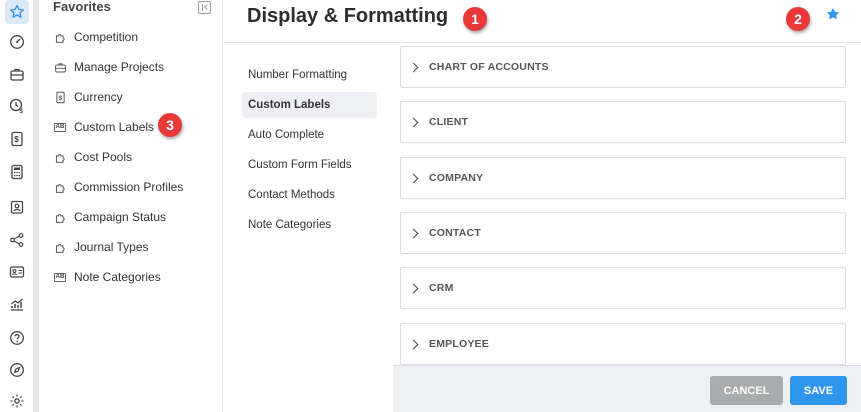  I want to click on compass-icon, so click(17, 370).